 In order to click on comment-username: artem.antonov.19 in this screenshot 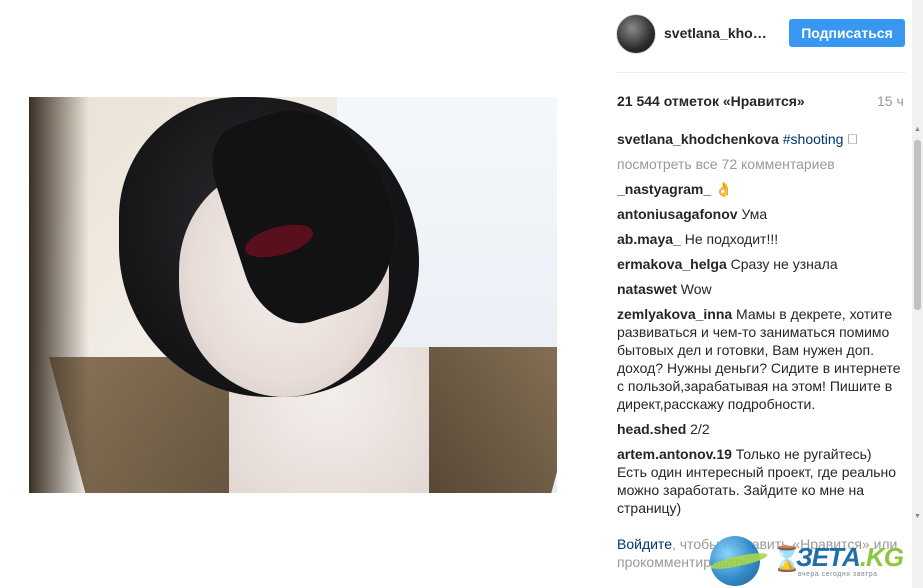, I will do `click(674, 454)`.